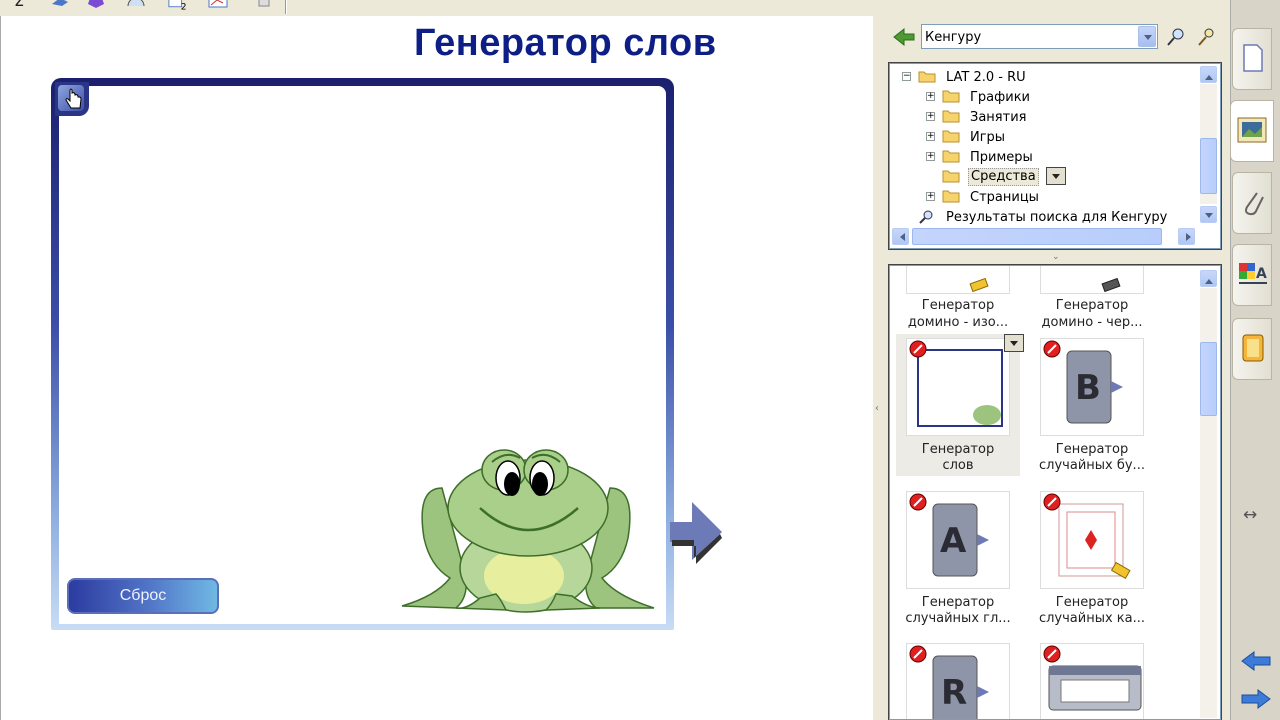 The image size is (1280, 720). What do you see at coordinates (1252, 349) in the screenshot?
I see `tab-addons` at bounding box center [1252, 349].